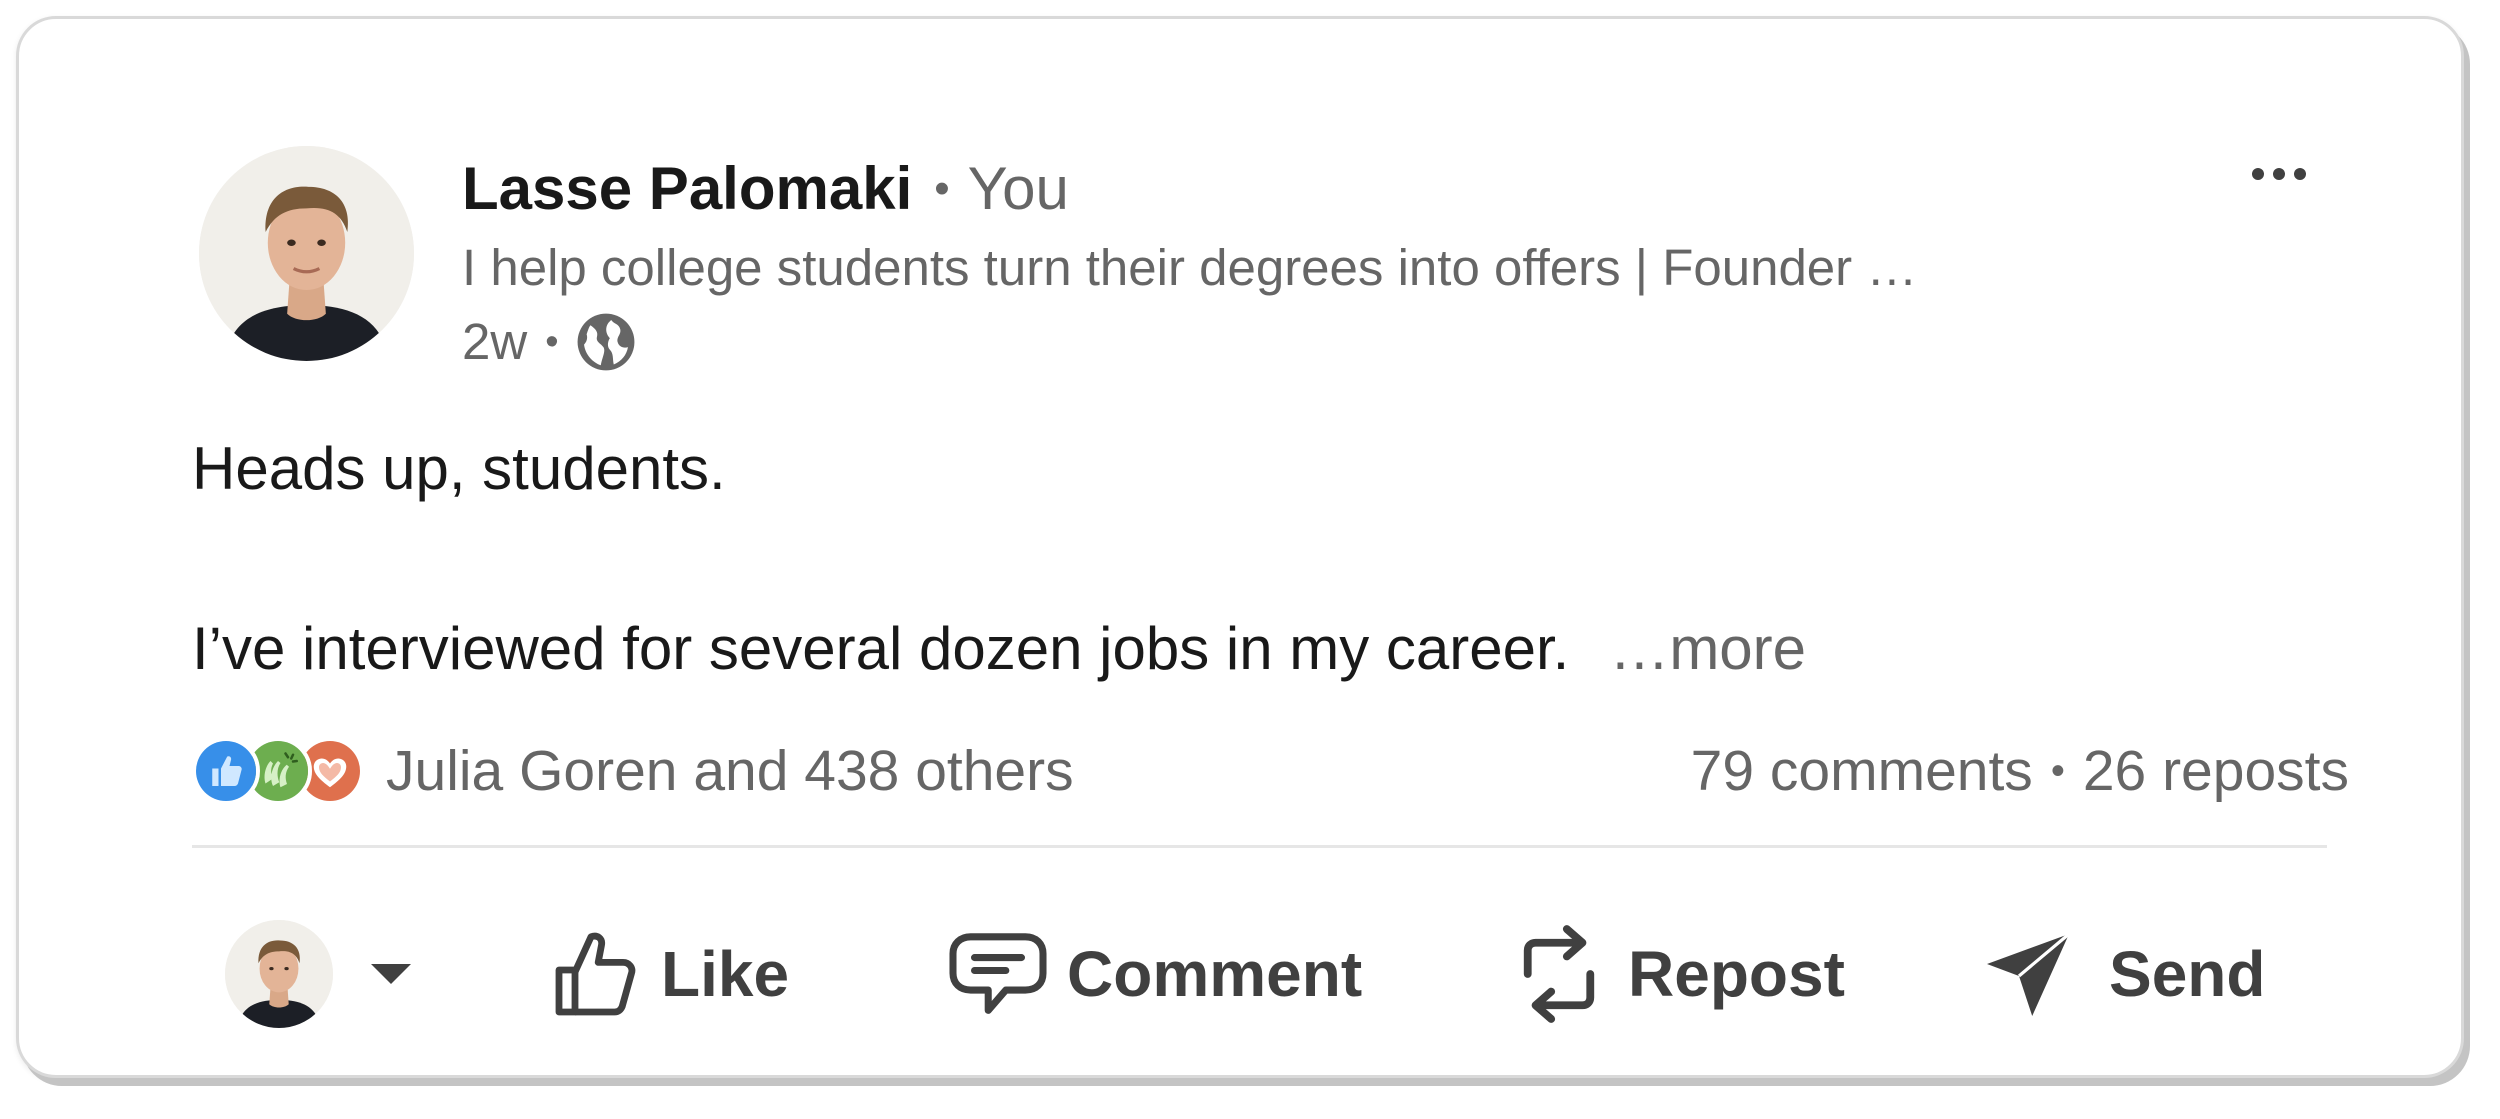  Describe the element at coordinates (595, 974) in the screenshot. I see `thumbs-up-icon` at that location.